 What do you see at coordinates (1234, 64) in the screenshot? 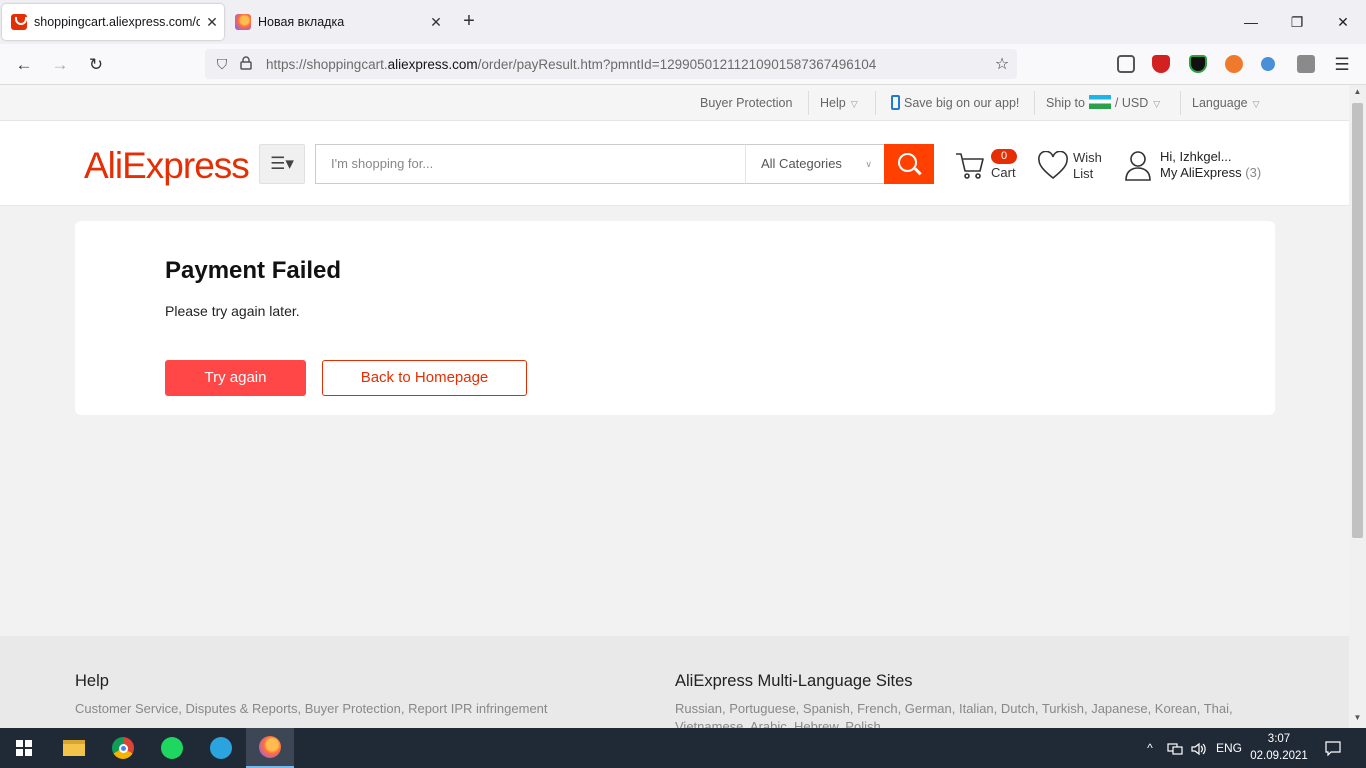
I see `blocker-extension-icon` at bounding box center [1234, 64].